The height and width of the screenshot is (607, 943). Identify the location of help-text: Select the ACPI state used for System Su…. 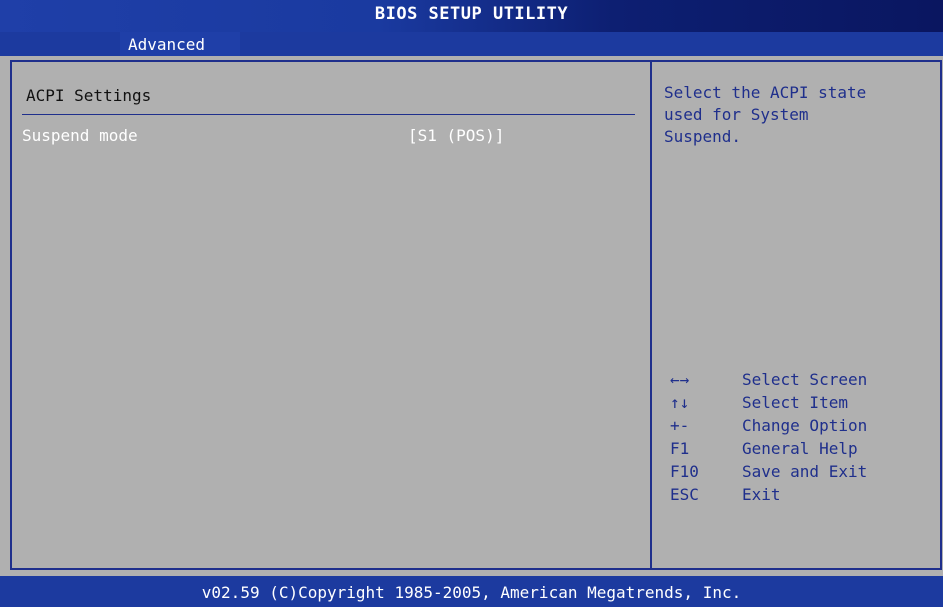
(765, 114).